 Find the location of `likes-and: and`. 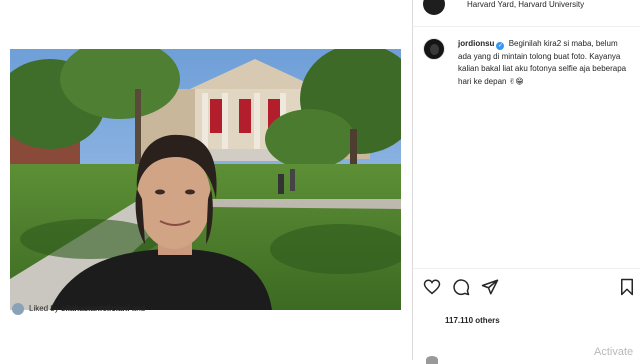

likes-and: and is located at coordinates (138, 308).